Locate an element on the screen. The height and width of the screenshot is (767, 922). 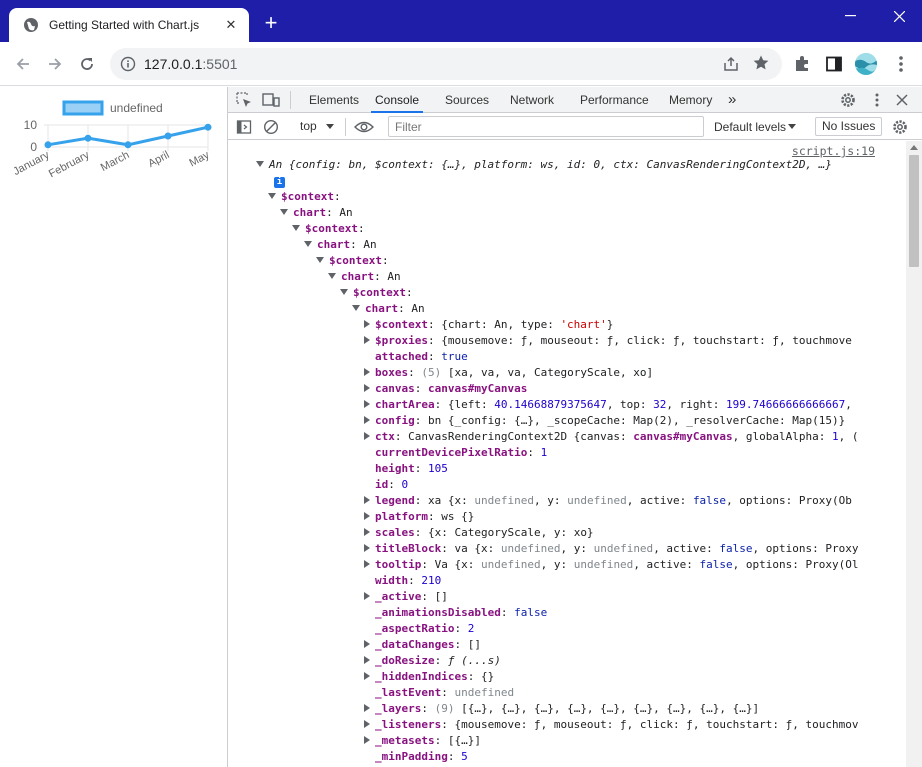
scroll-thumb is located at coordinates (914, 211).